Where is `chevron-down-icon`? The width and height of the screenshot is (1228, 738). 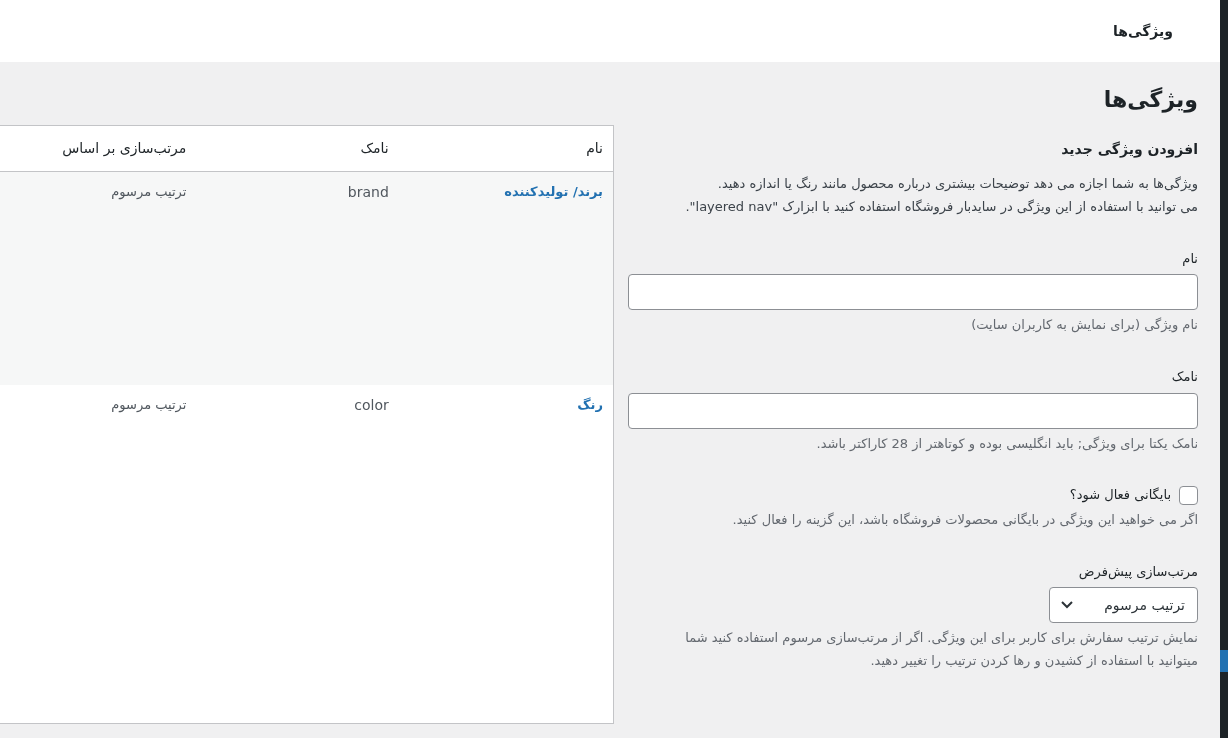 chevron-down-icon is located at coordinates (1067, 605).